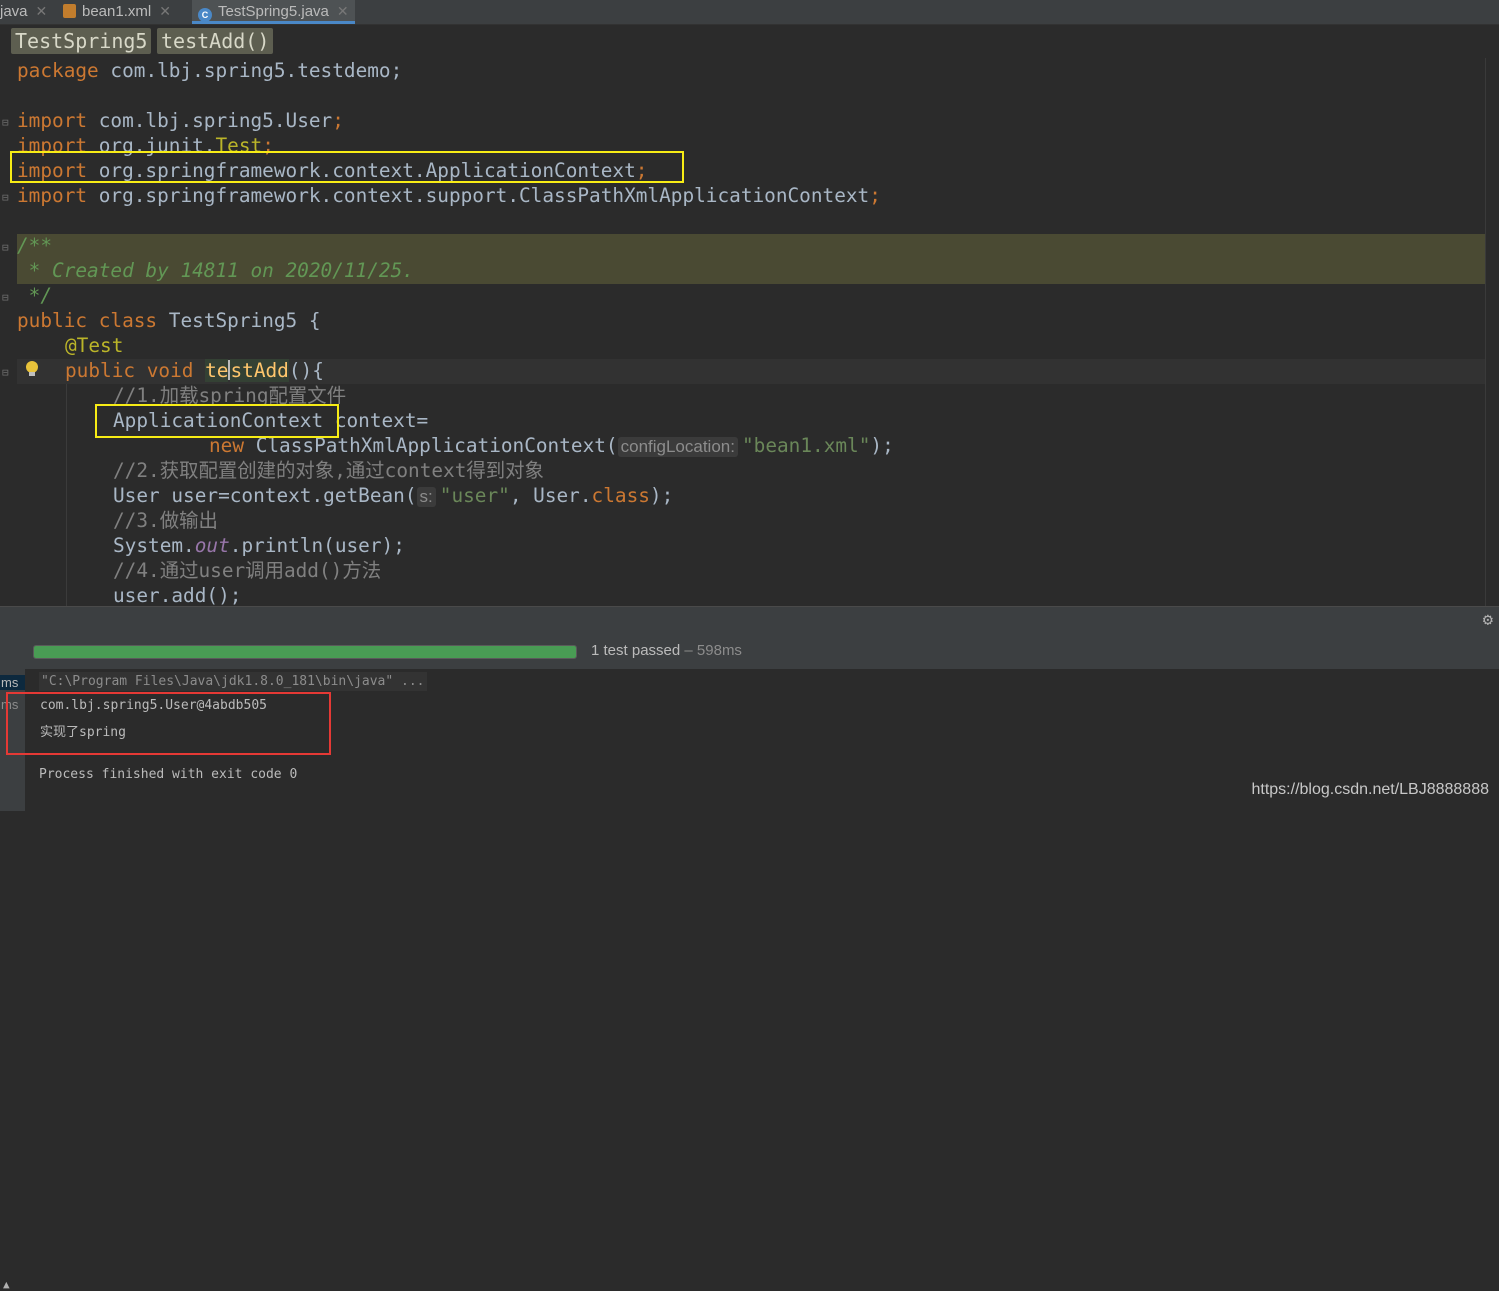 This screenshot has height=1291, width=1499. I want to click on code-line-3: import com.lbj.spring5.User;, so click(180, 120).